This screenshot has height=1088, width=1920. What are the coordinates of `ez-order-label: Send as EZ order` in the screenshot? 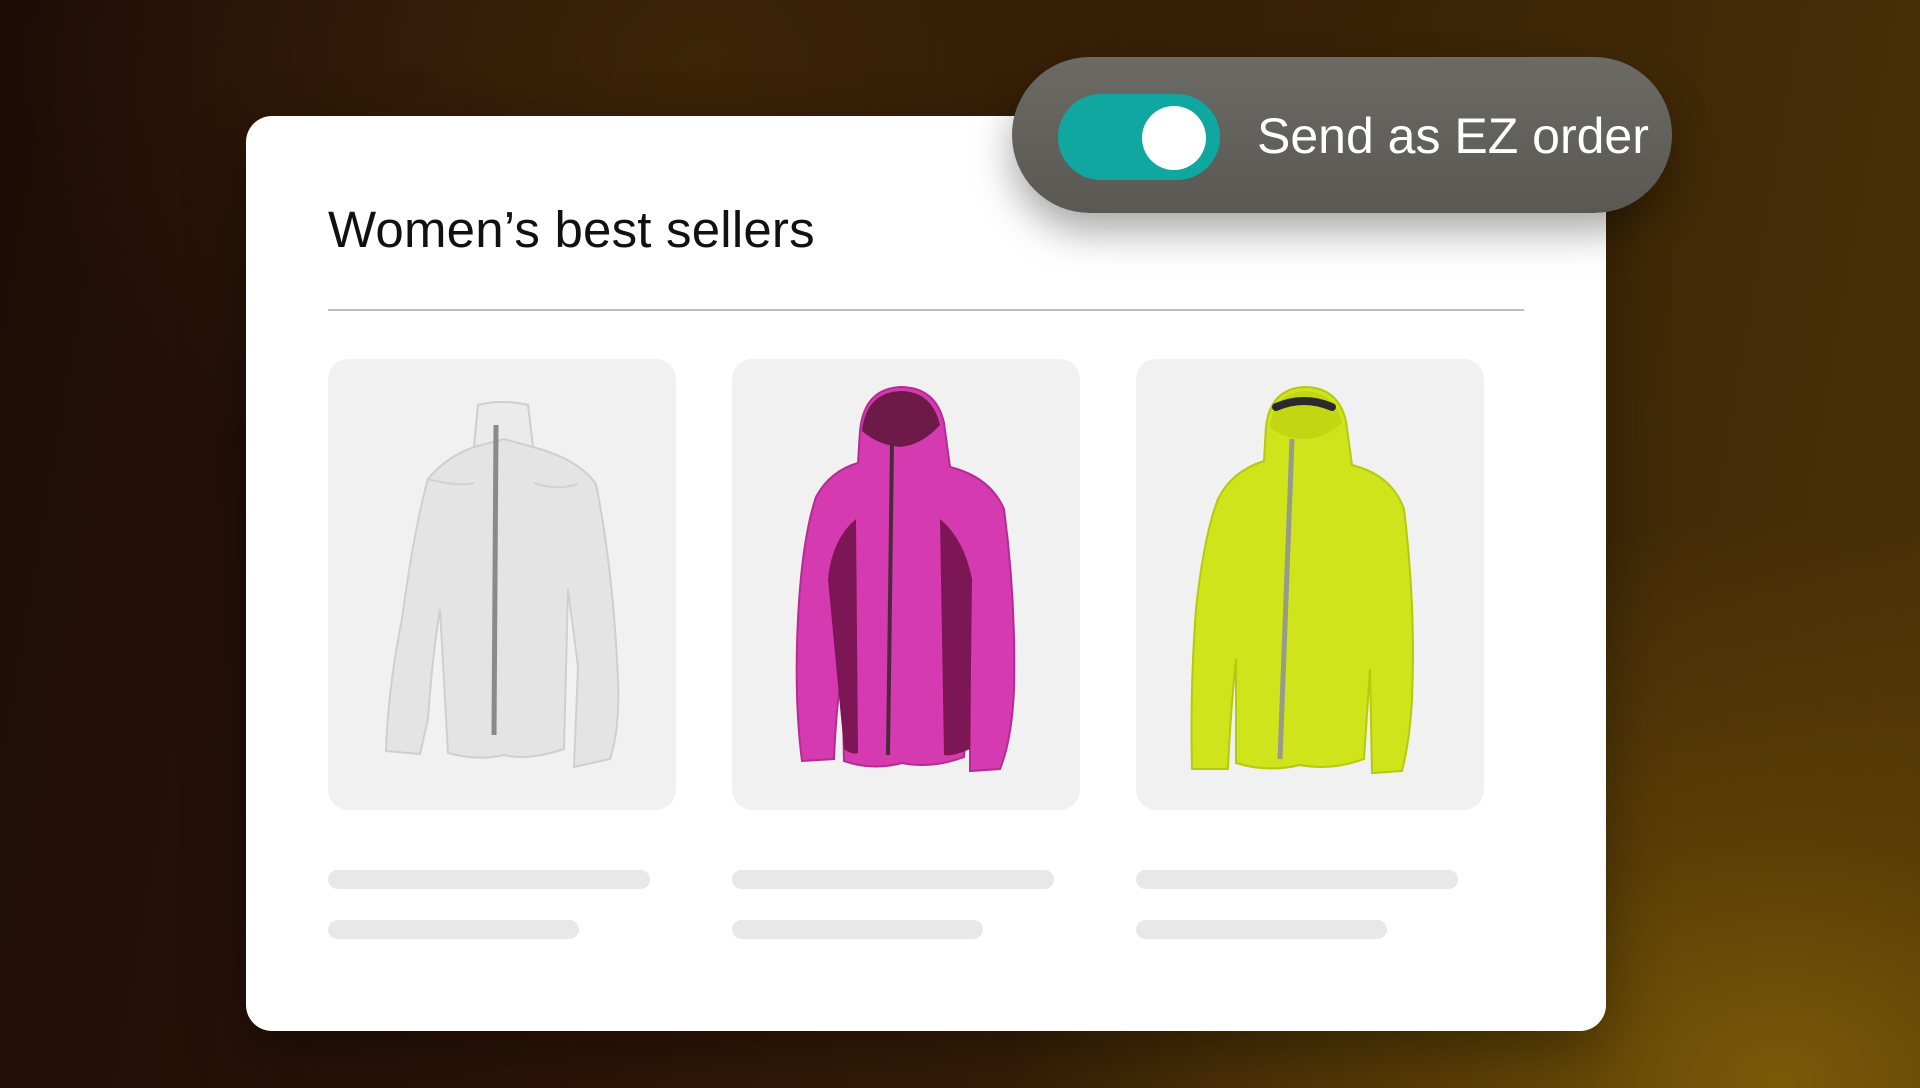 It's located at (1453, 136).